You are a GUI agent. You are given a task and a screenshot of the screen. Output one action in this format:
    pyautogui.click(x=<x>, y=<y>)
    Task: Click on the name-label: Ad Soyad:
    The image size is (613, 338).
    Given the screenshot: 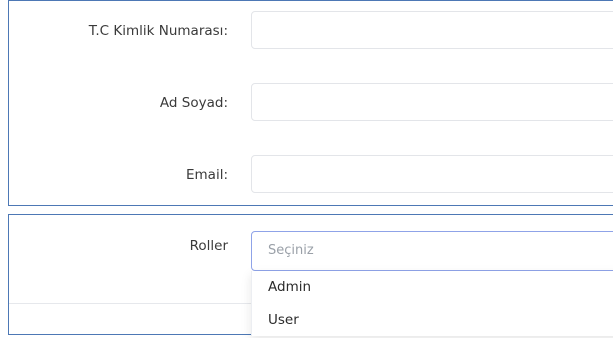 What is the action you would take?
    pyautogui.click(x=193, y=103)
    